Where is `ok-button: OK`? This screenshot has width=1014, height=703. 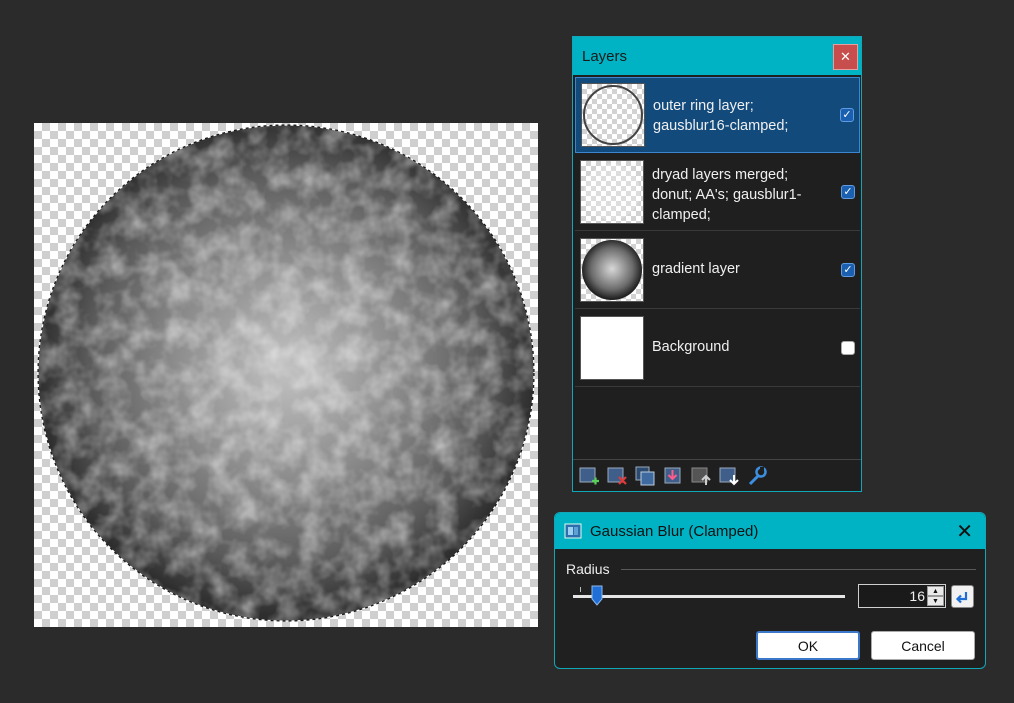
ok-button: OK is located at coordinates (808, 645).